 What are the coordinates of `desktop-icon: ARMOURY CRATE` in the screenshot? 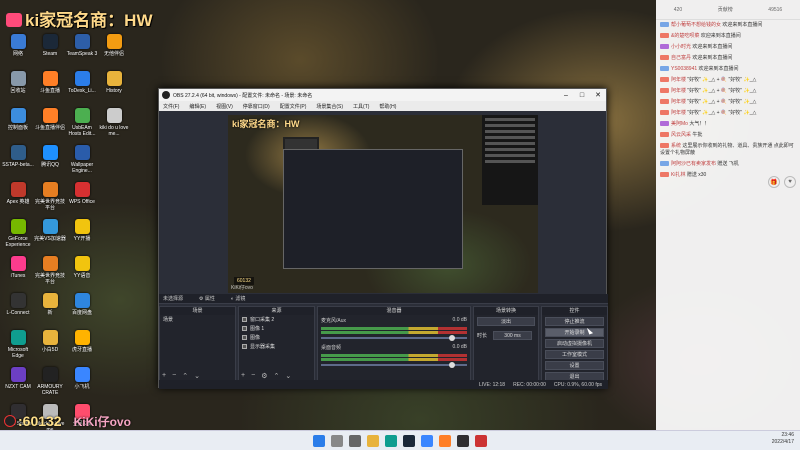 It's located at (50, 385).